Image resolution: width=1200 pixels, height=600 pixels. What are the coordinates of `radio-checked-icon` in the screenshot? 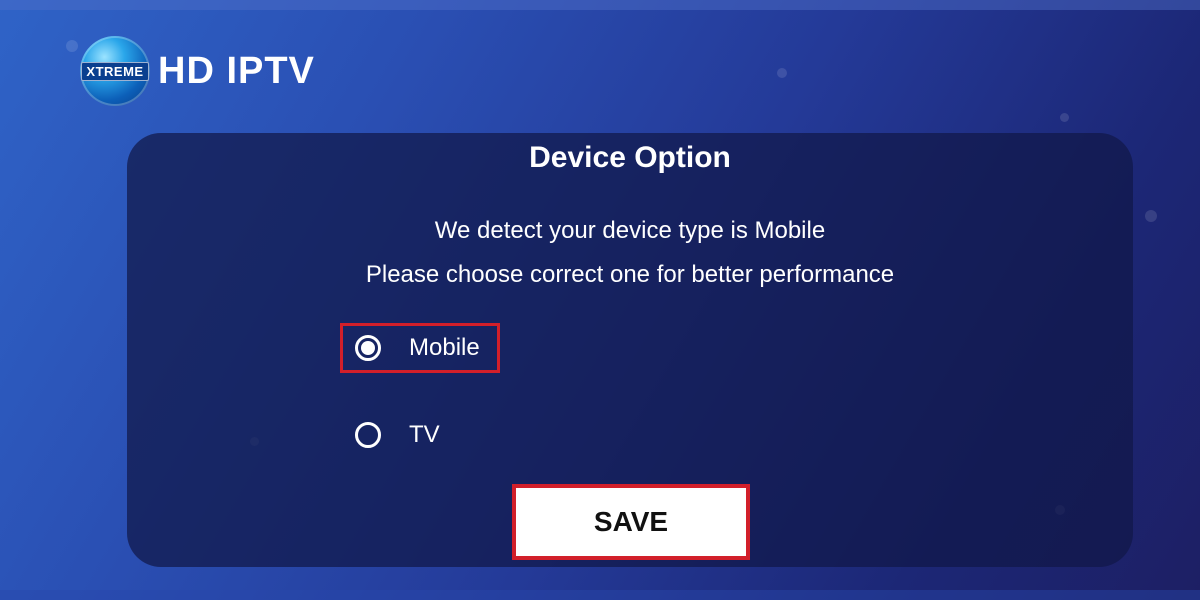 It's located at (368, 348).